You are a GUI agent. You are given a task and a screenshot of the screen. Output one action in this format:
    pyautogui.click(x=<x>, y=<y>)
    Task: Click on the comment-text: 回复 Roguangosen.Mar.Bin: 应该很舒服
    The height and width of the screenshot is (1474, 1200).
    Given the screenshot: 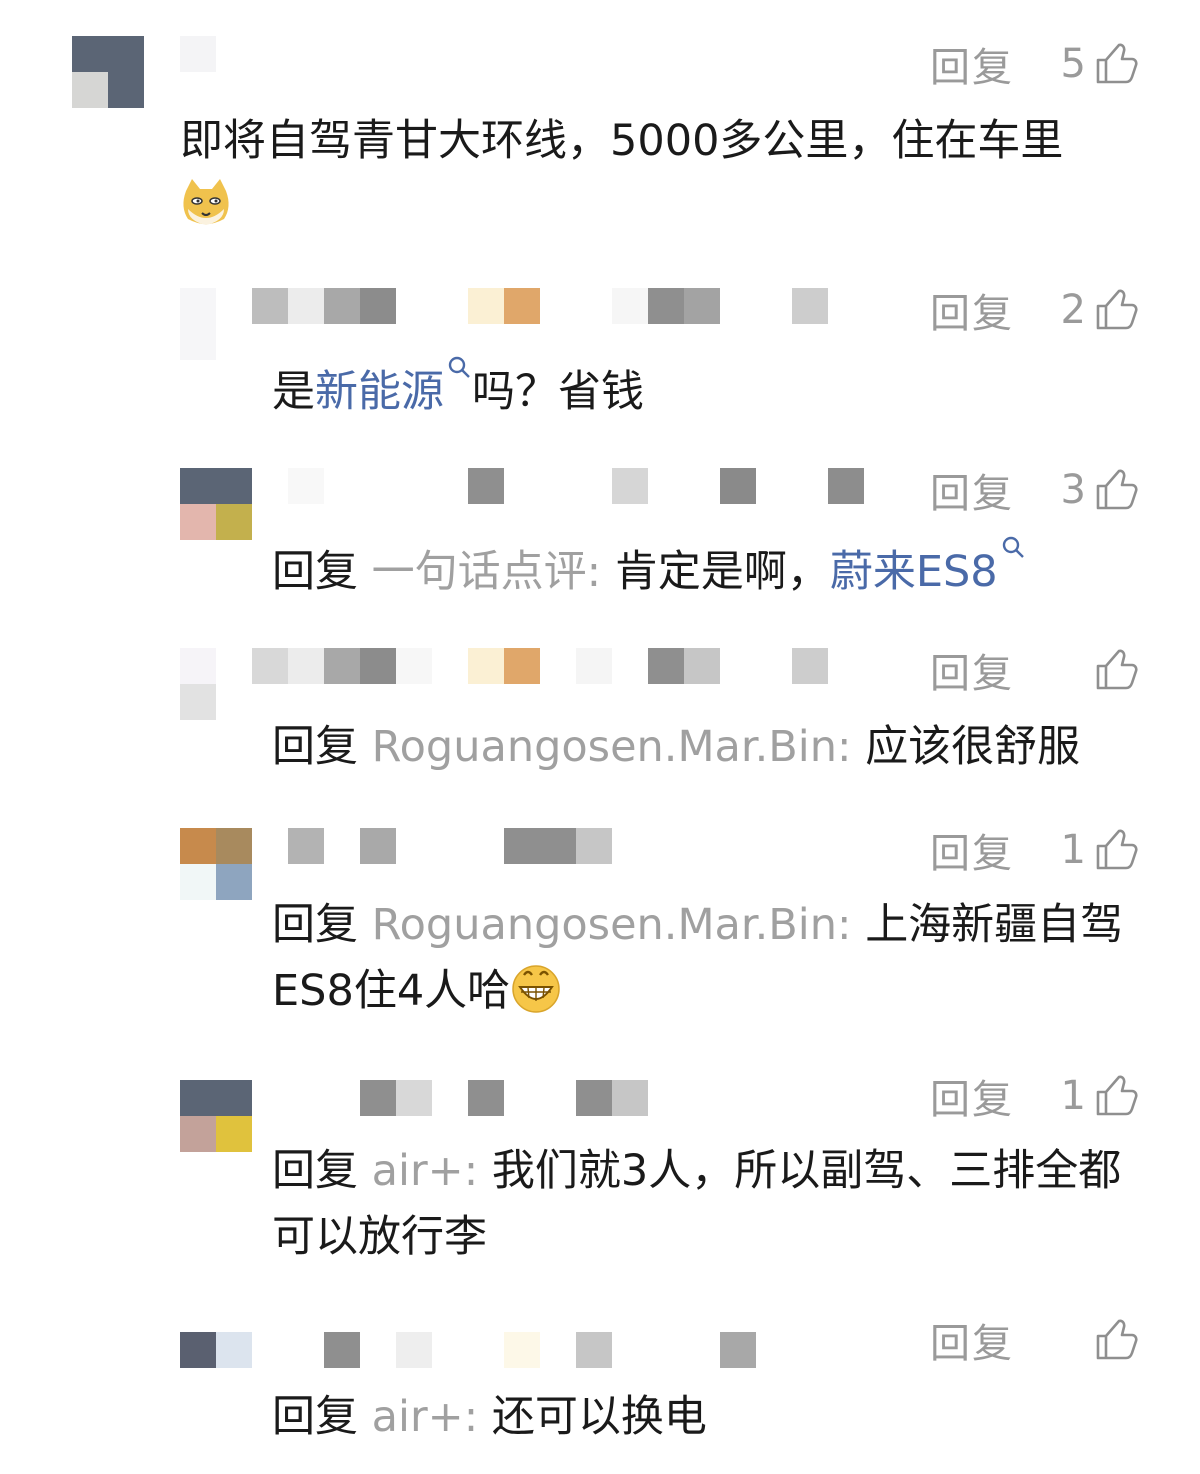 What is the action you would take?
    pyautogui.click(x=712, y=747)
    